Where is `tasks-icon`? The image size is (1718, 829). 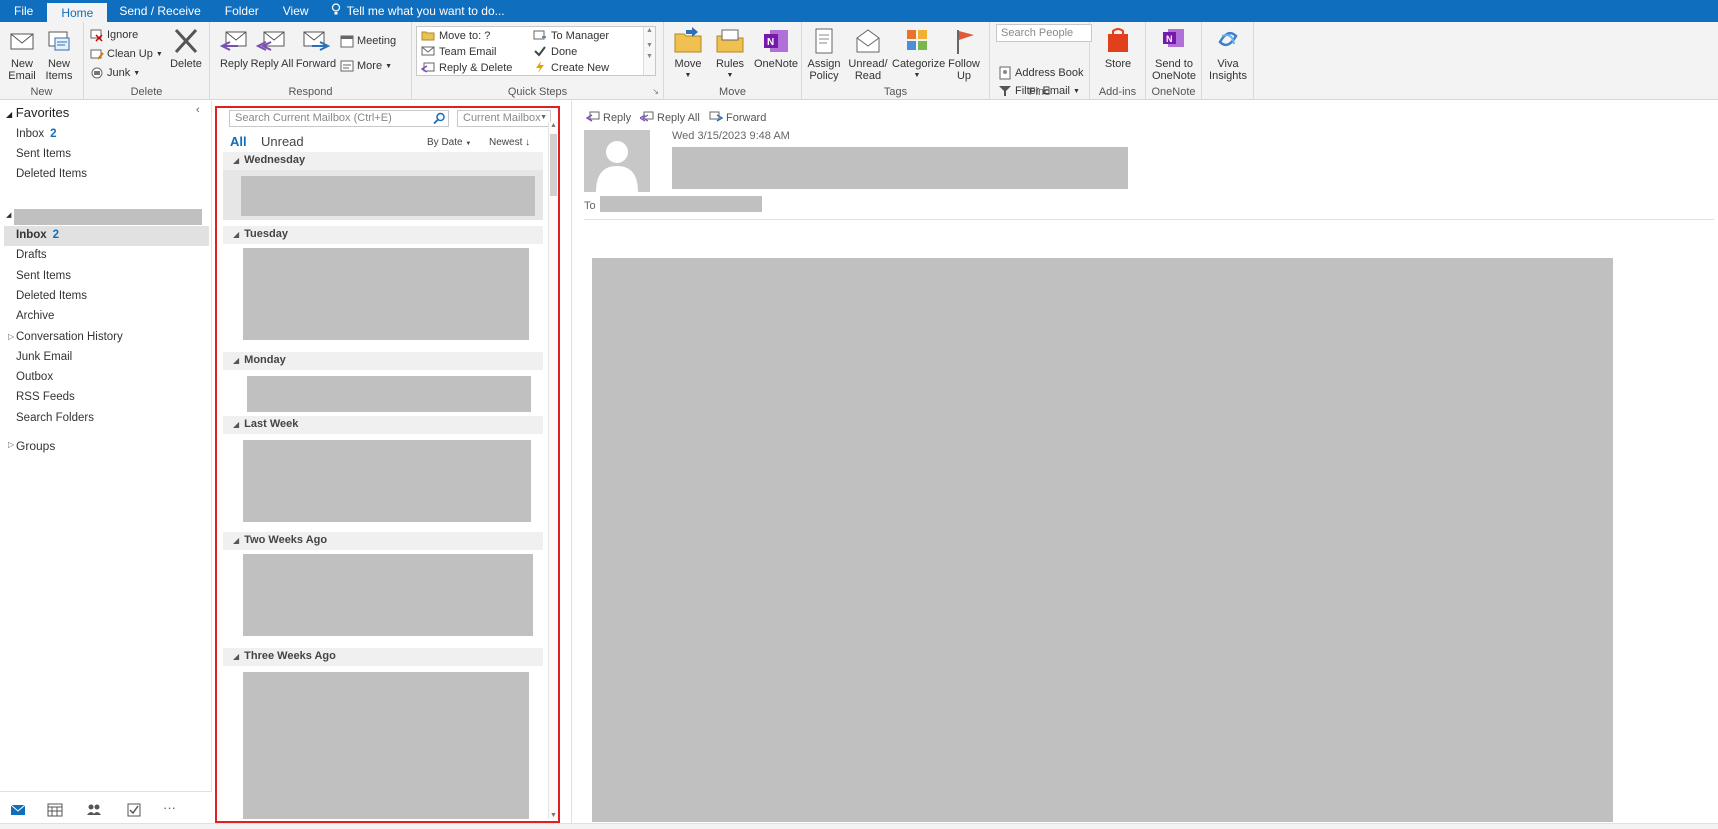 tasks-icon is located at coordinates (135, 811).